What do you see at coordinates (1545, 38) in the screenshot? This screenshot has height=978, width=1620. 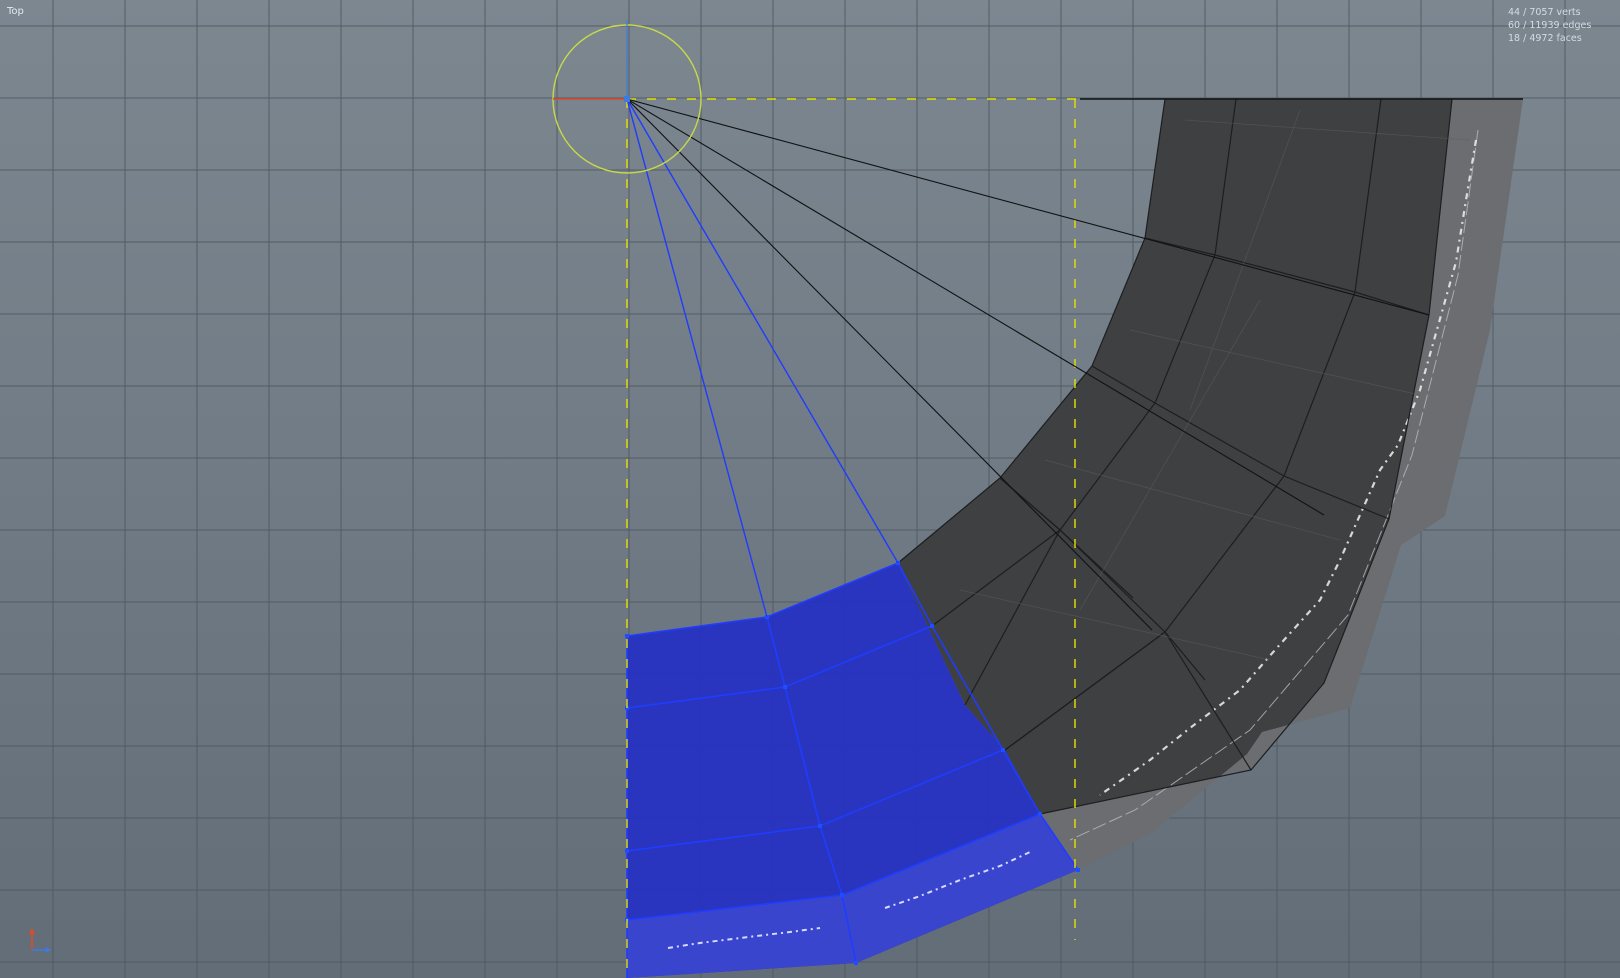 I see `stats-faces: 18 / 4972 faces` at bounding box center [1545, 38].